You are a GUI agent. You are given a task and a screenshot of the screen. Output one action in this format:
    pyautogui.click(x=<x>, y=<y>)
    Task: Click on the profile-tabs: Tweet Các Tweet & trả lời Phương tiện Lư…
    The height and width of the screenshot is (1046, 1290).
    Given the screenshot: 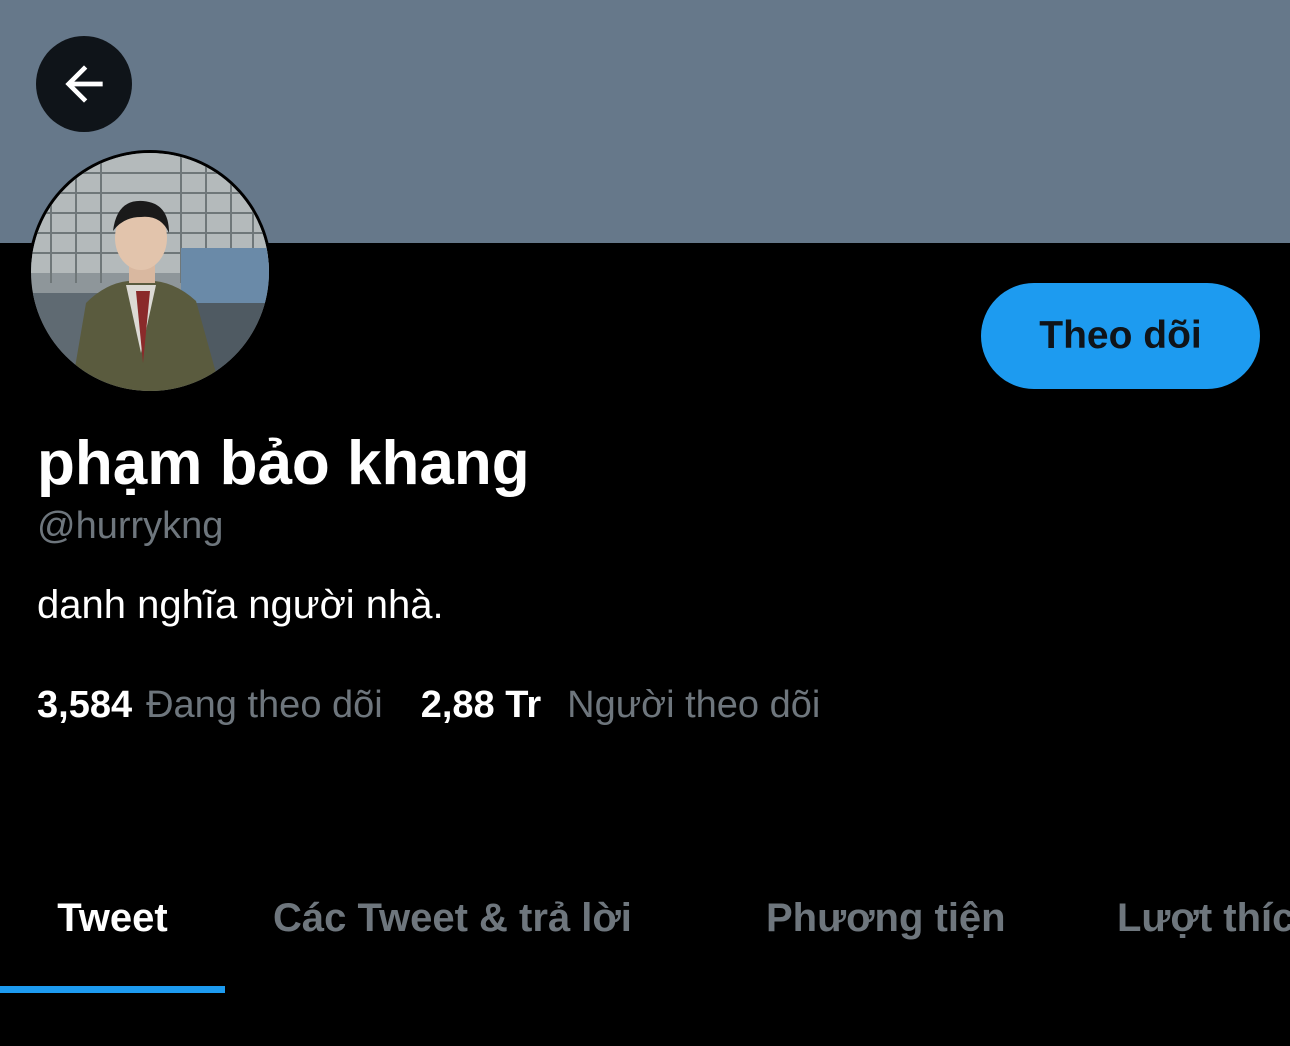 What is the action you would take?
    pyautogui.click(x=645, y=927)
    